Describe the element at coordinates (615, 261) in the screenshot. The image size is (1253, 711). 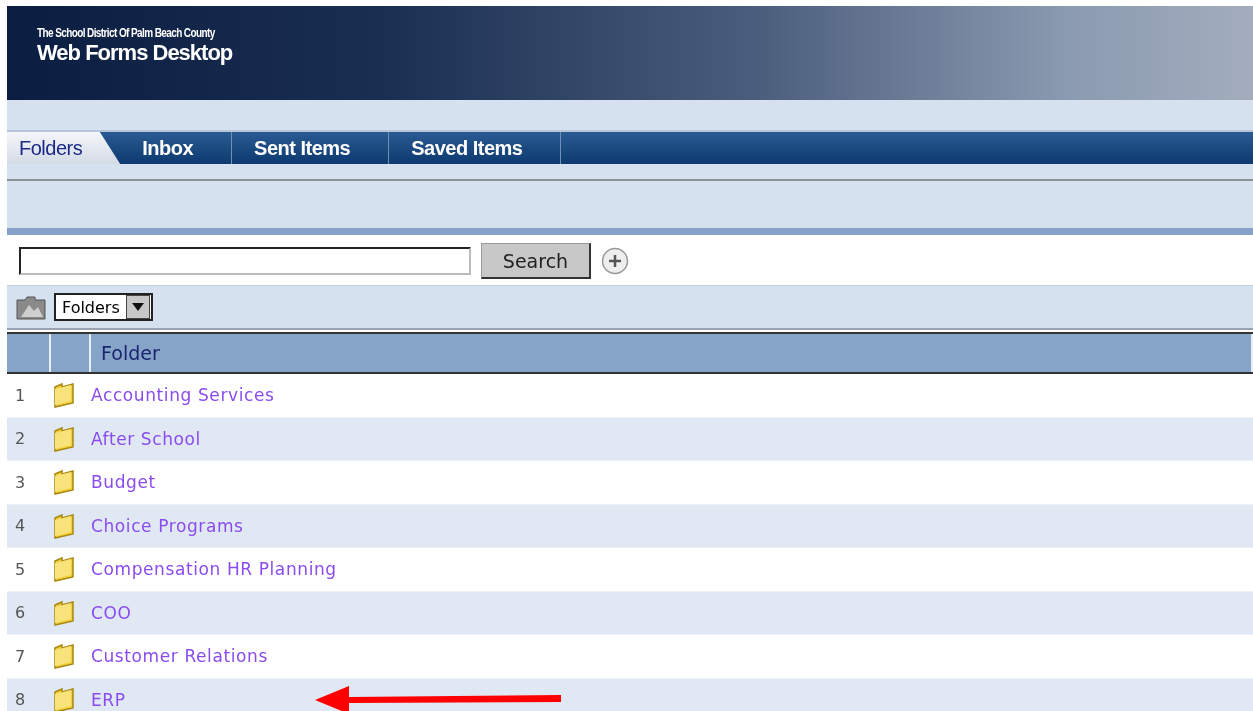
I see `add-icon` at that location.